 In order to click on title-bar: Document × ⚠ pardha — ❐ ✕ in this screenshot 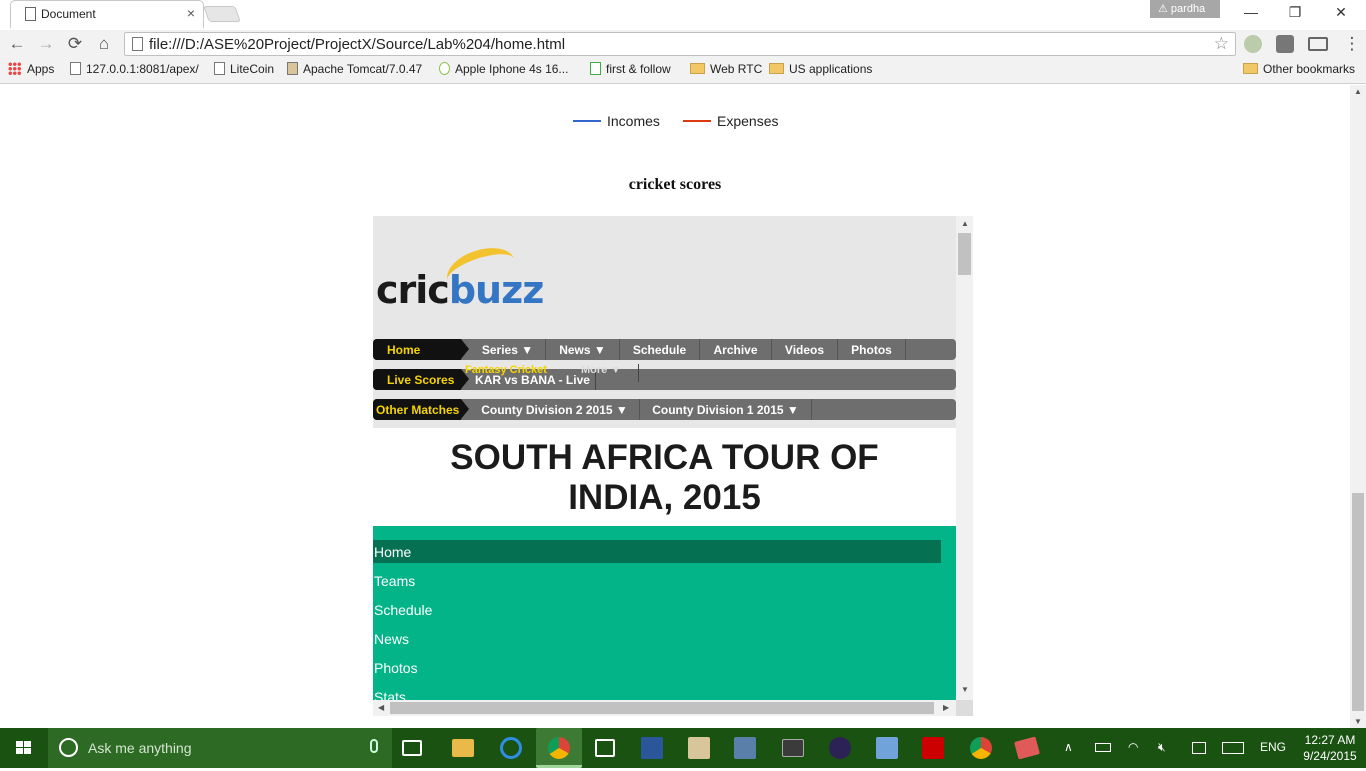, I will do `click(683, 15)`.